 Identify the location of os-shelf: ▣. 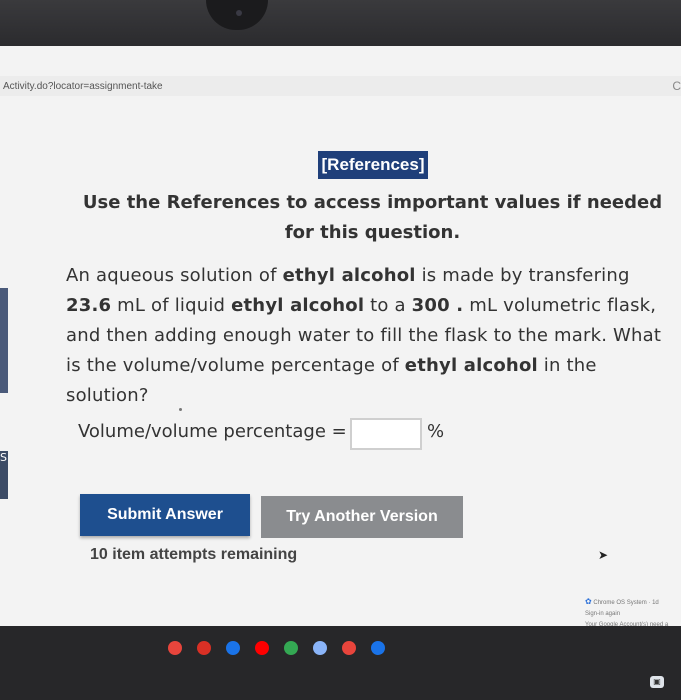
(340, 663).